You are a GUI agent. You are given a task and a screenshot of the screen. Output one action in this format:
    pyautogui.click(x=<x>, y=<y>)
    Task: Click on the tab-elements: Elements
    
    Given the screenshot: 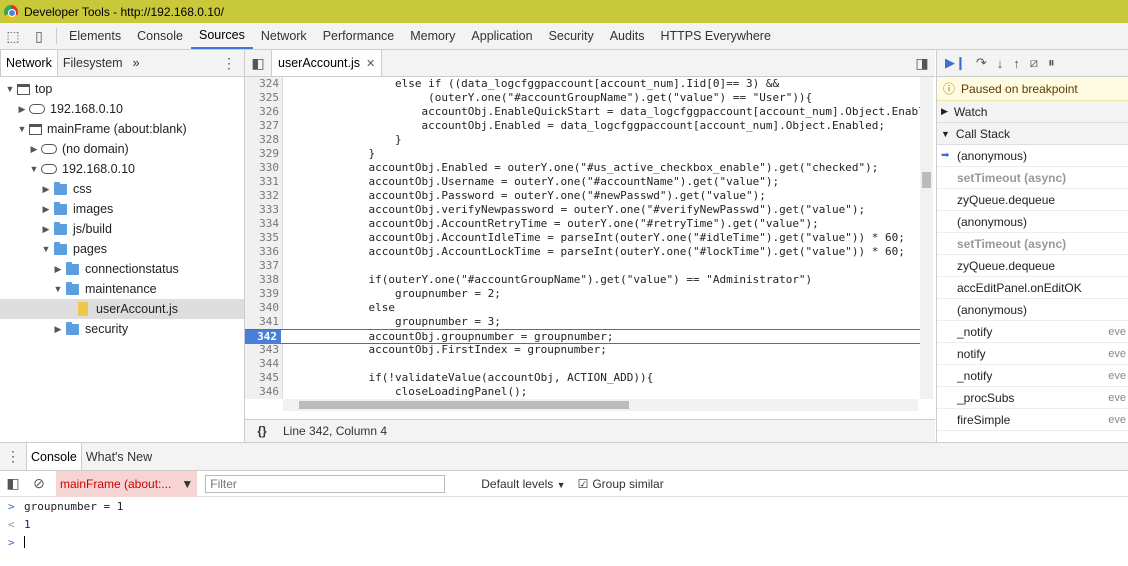 What is the action you would take?
    pyautogui.click(x=95, y=36)
    